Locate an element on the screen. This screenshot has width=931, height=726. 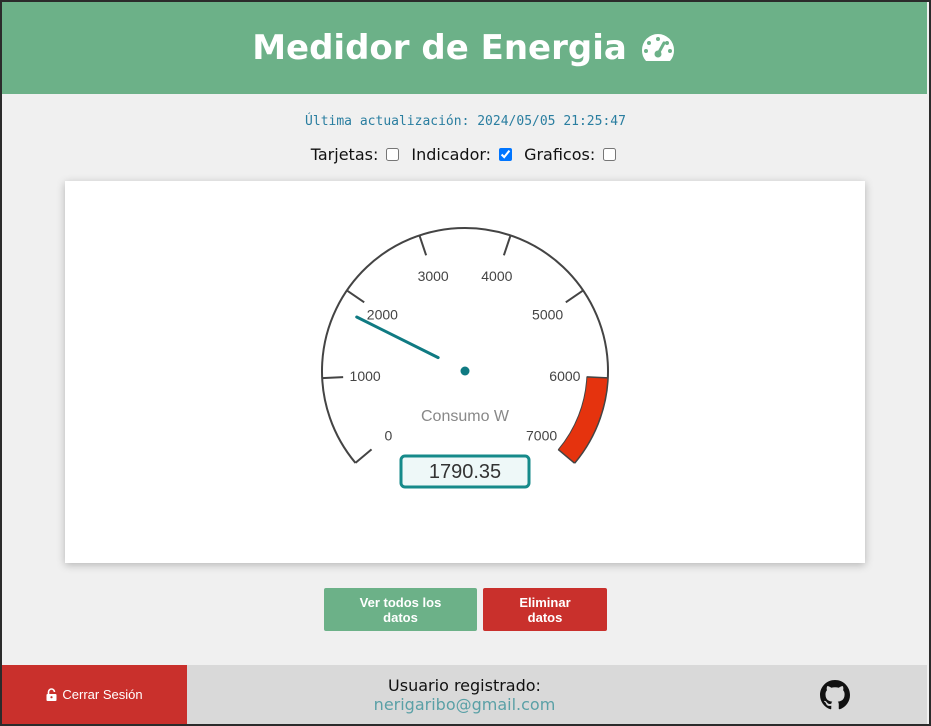
gauge-icon is located at coordinates (657, 47).